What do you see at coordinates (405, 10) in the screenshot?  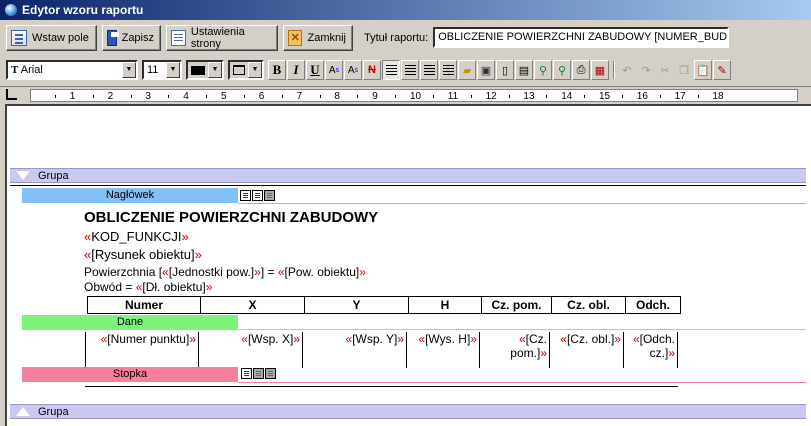 I see `window-titlebar: Edytor wzoru raportu` at bounding box center [405, 10].